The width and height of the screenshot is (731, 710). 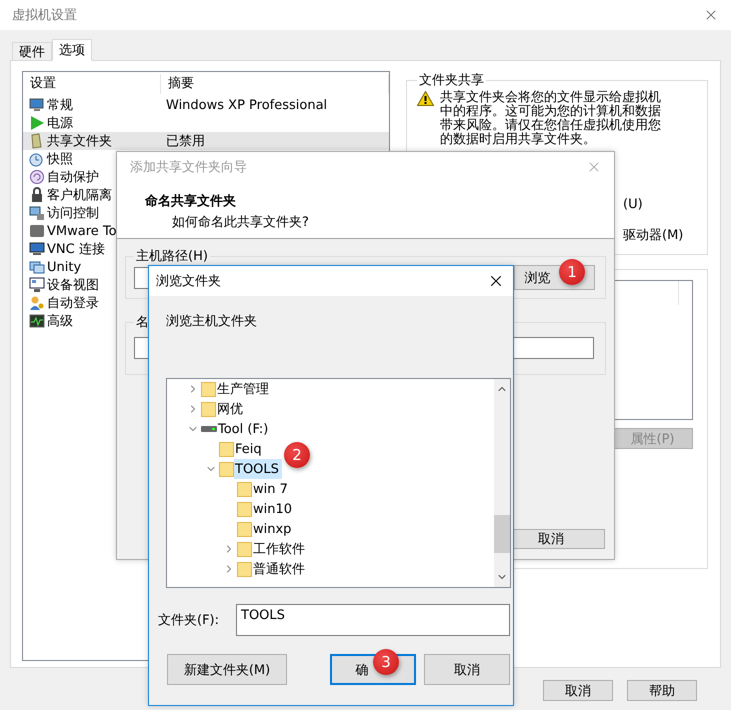 I want to click on setting-name: 共享文件夹, so click(x=79, y=141).